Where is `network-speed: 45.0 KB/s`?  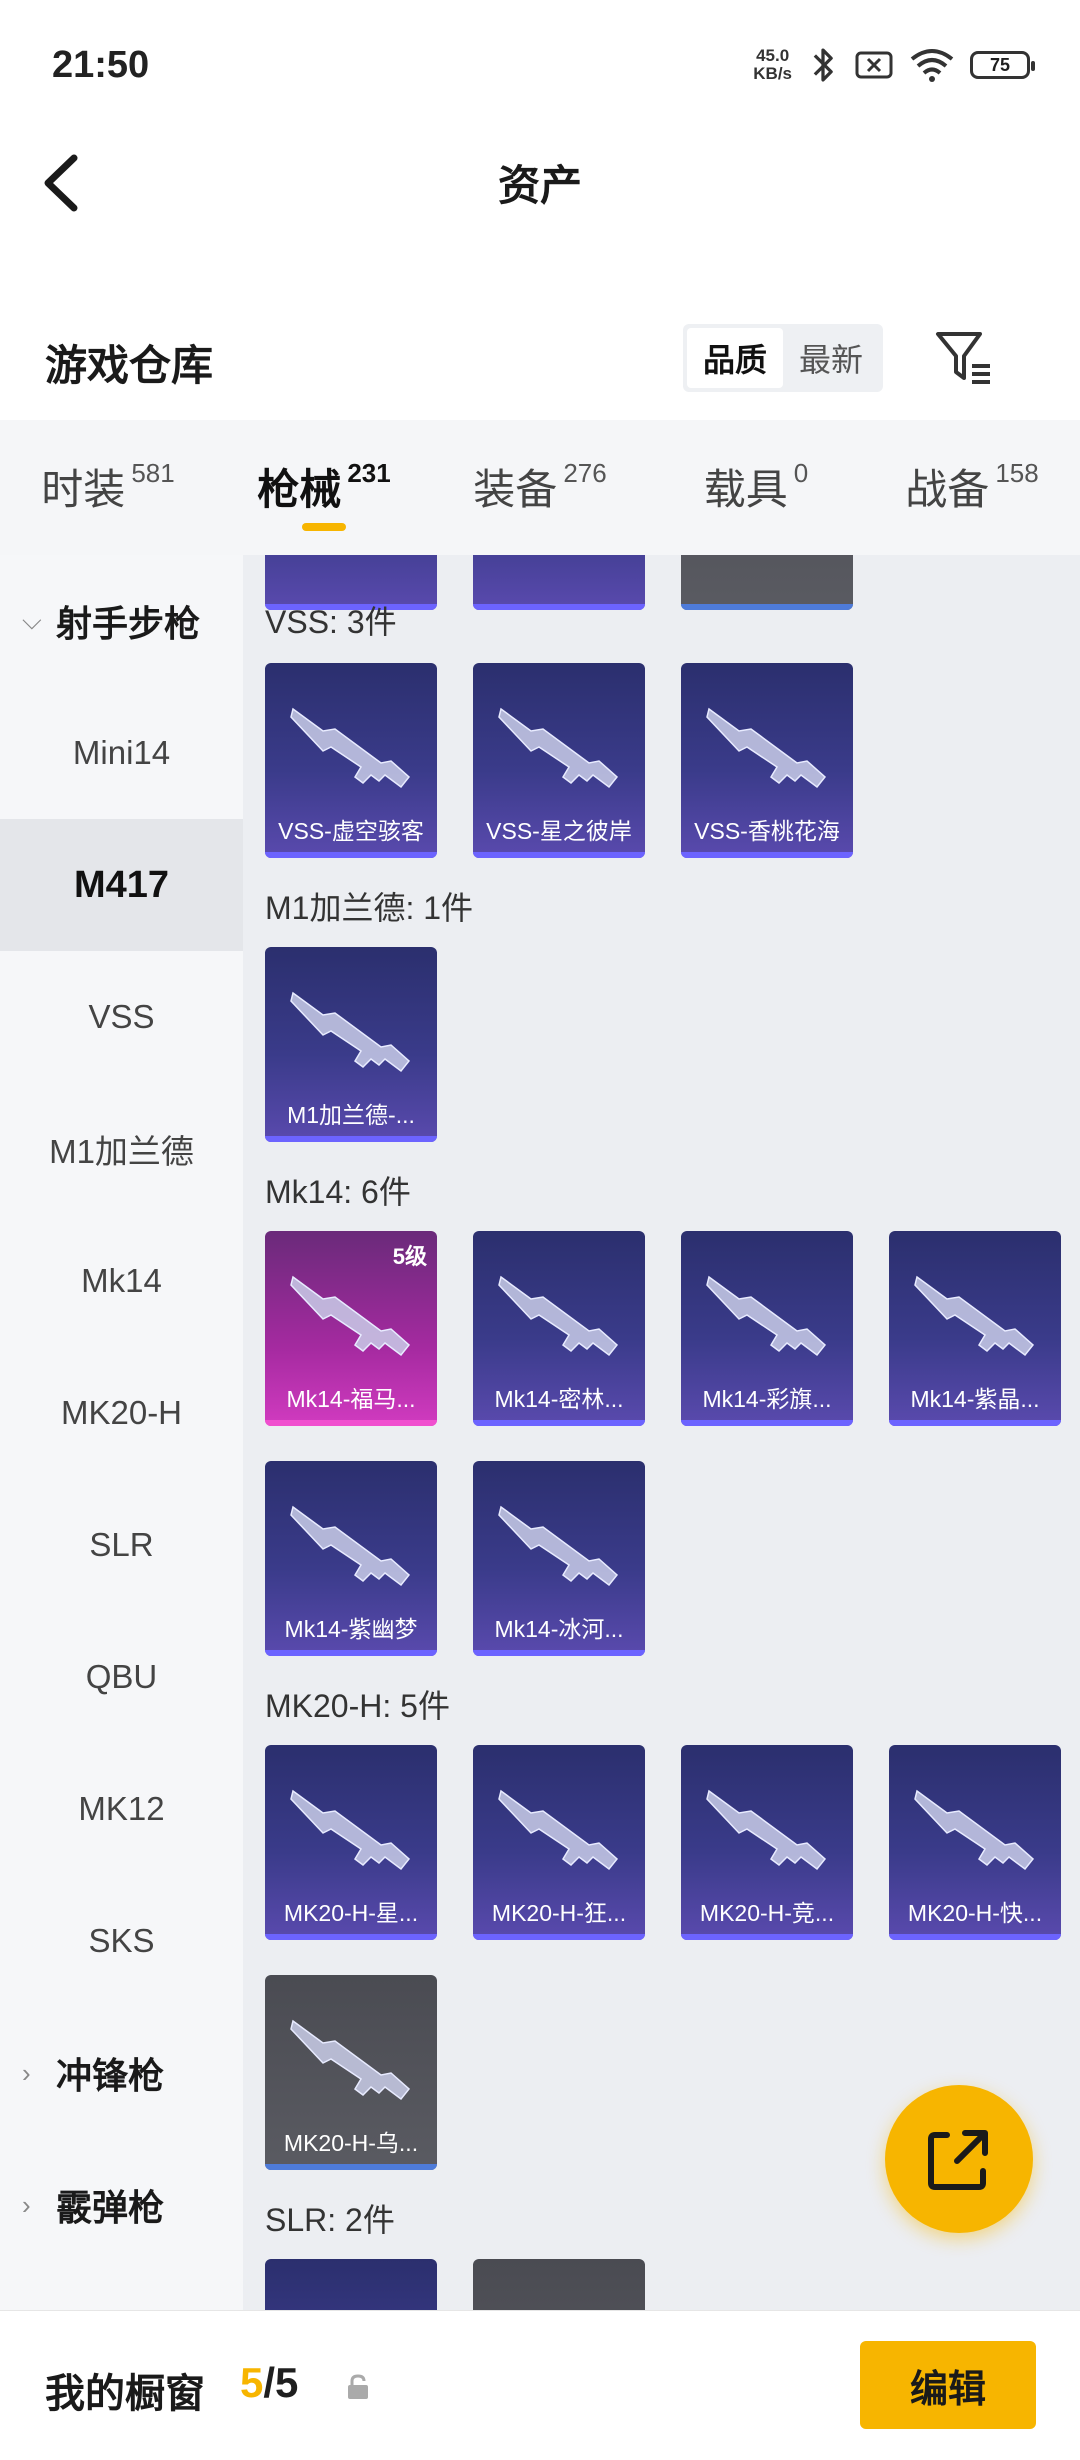 network-speed: 45.0 KB/s is located at coordinates (772, 65).